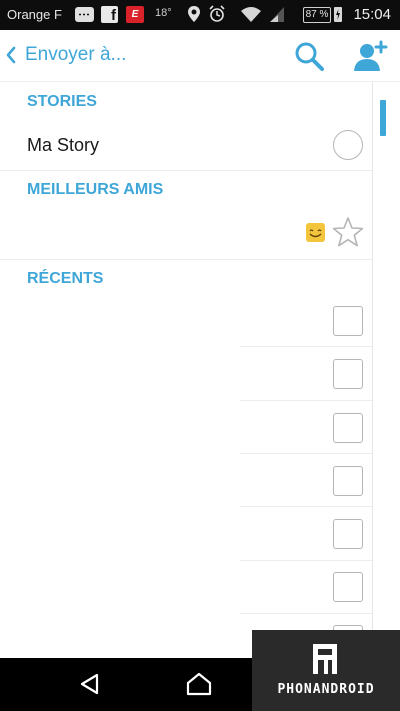  Describe the element at coordinates (317, 15) in the screenshot. I see `battery-icon: 87 %` at that location.